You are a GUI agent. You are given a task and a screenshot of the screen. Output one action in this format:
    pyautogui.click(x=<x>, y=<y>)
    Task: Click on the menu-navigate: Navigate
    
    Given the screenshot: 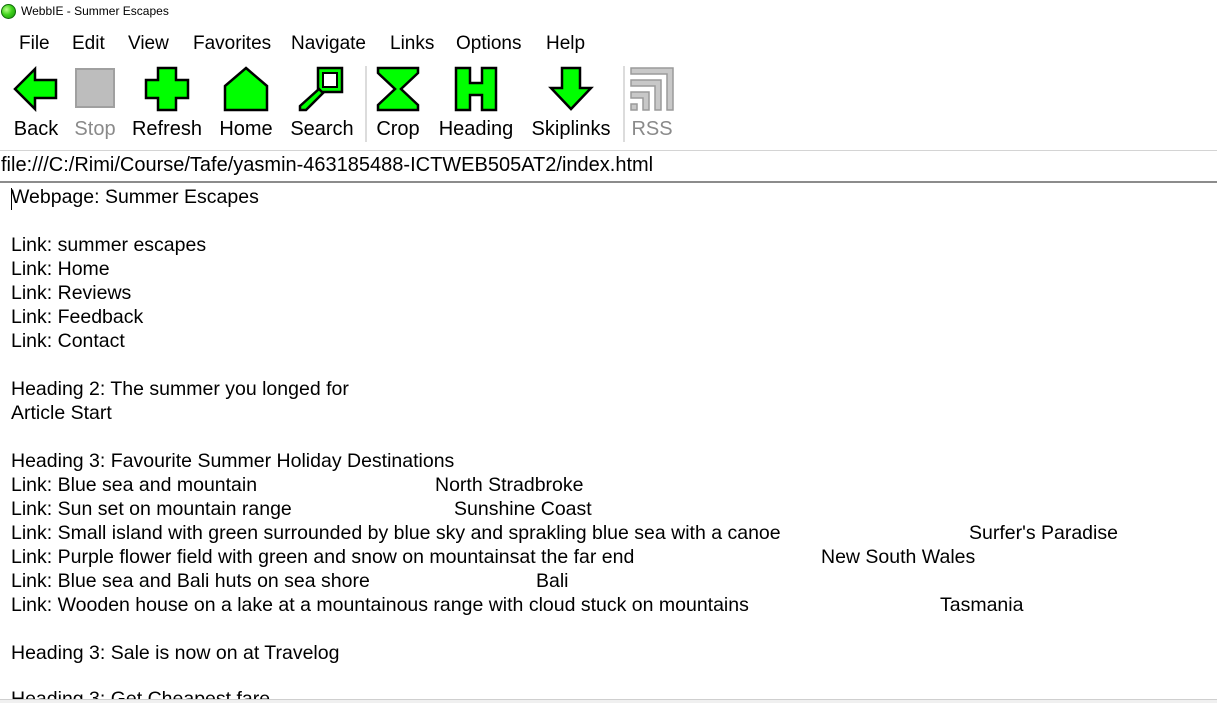 What is the action you would take?
    pyautogui.click(x=328, y=44)
    